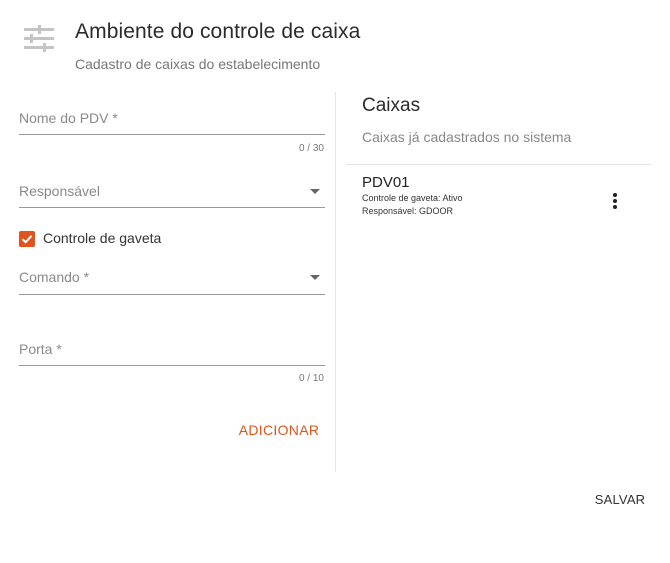 This screenshot has height=563, width=670. What do you see at coordinates (335, 282) in the screenshot?
I see `panel-divider` at bounding box center [335, 282].